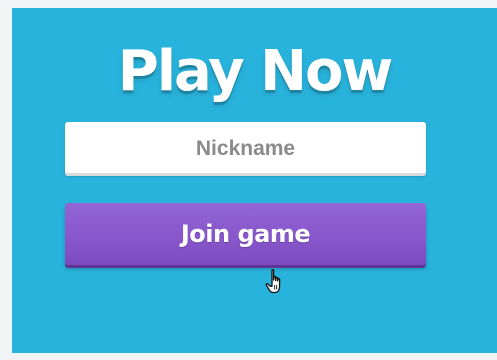  What do you see at coordinates (245, 234) in the screenshot?
I see `join-game-button: Join game` at bounding box center [245, 234].